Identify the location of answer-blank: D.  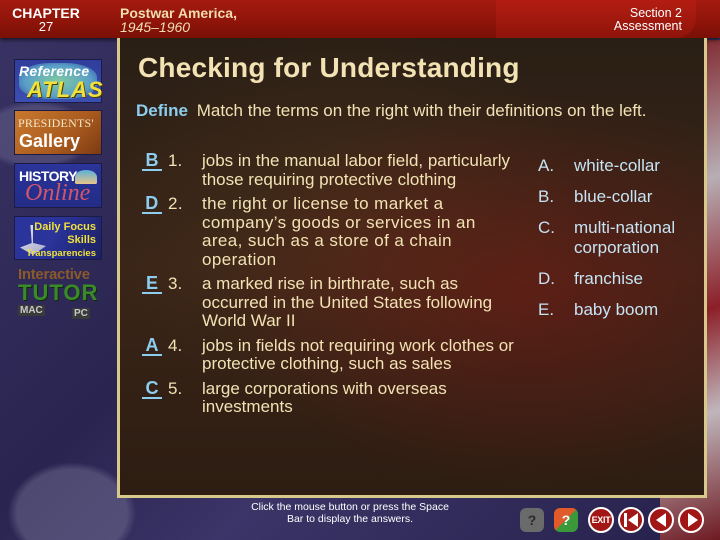
(152, 204).